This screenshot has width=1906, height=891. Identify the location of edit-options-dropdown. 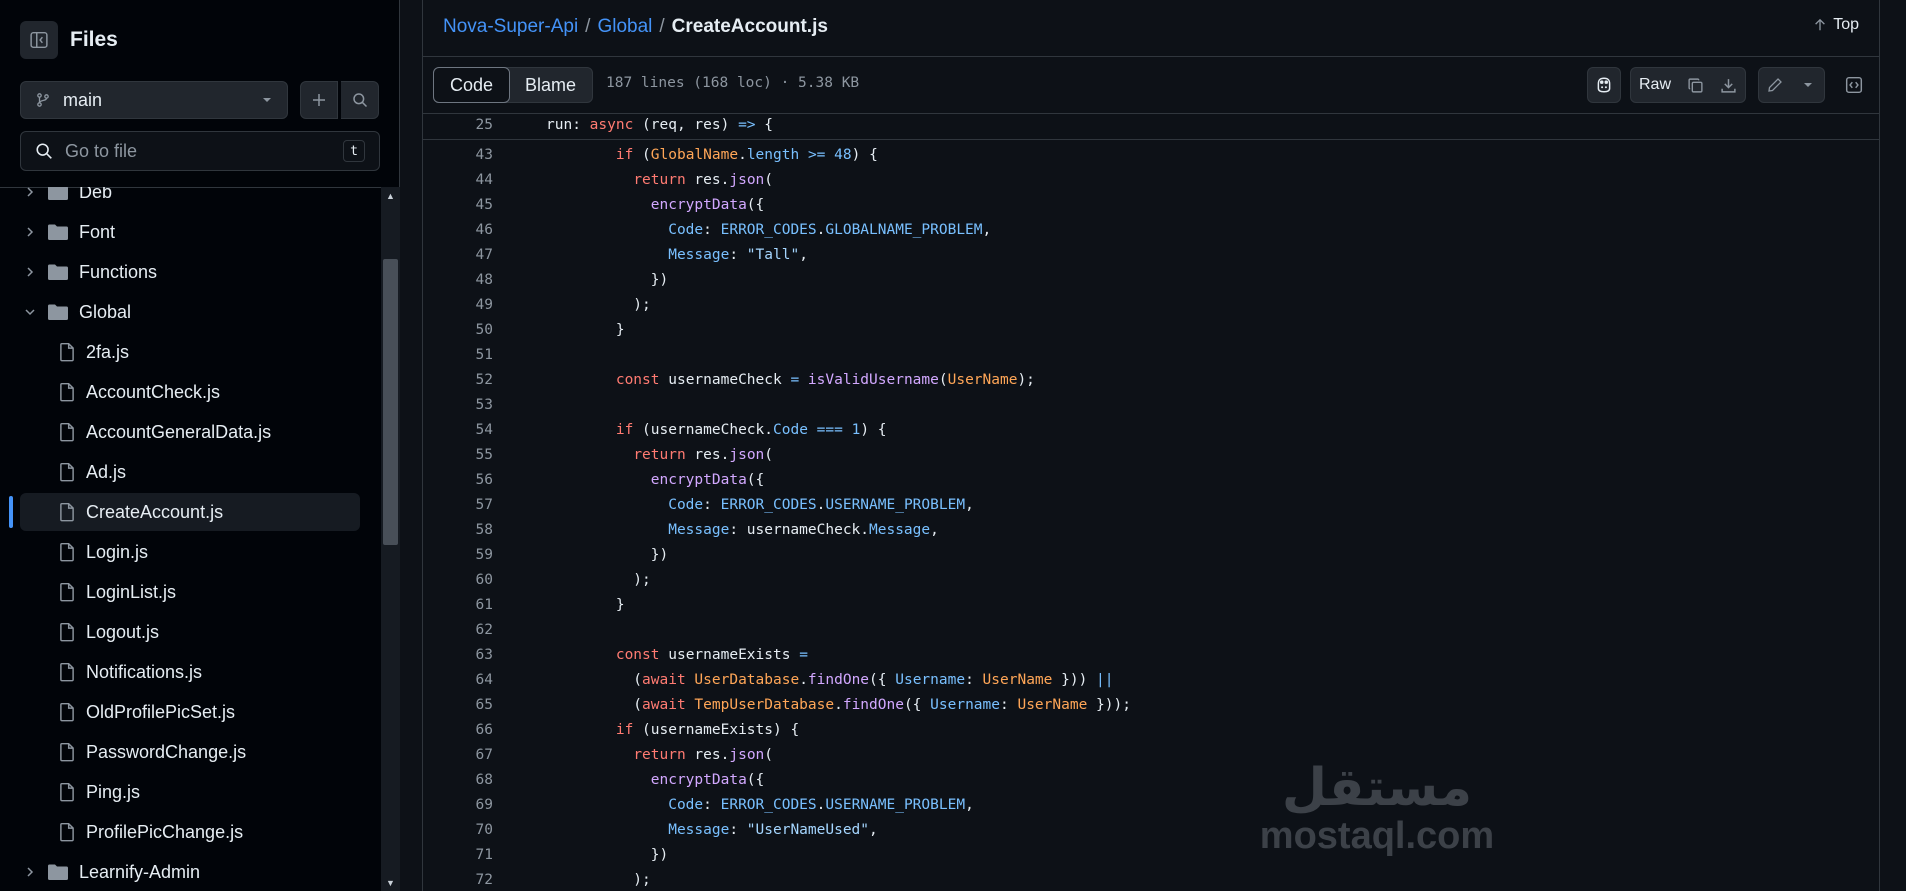
(1808, 85).